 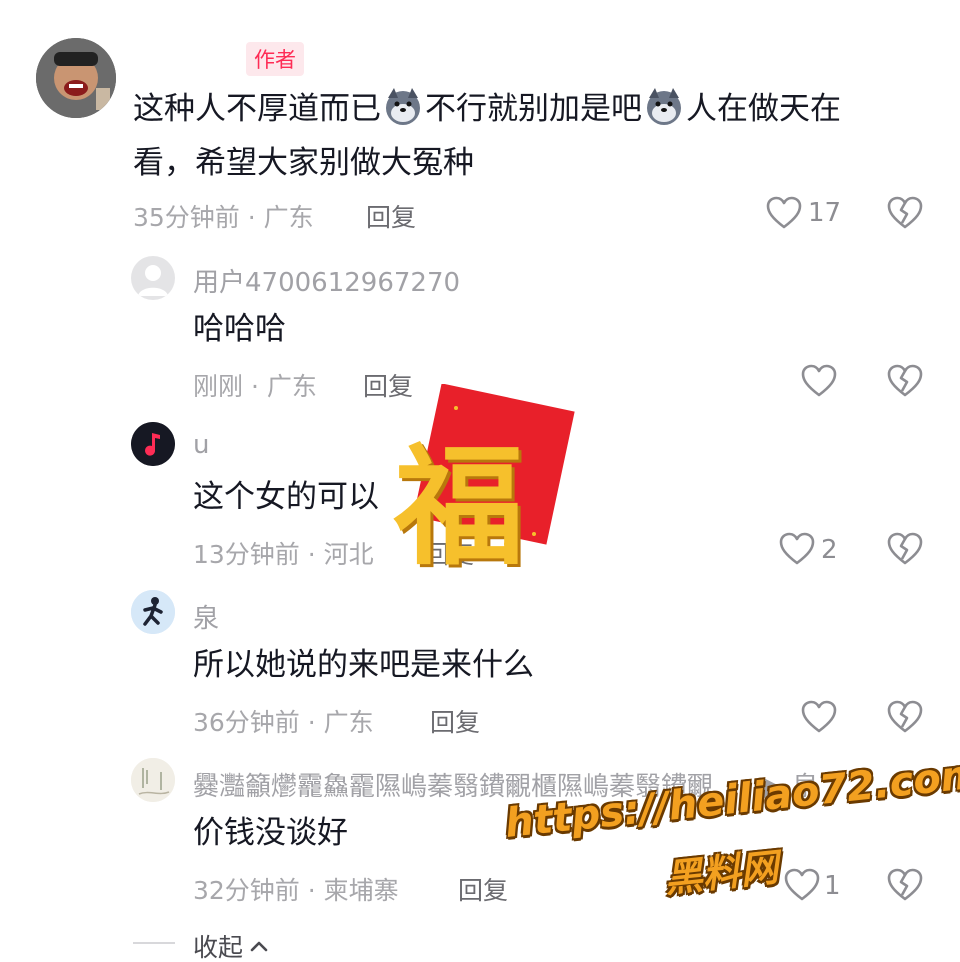 What do you see at coordinates (223, 217) in the screenshot?
I see `comment-time-location: 35分钟前 · 广东` at bounding box center [223, 217].